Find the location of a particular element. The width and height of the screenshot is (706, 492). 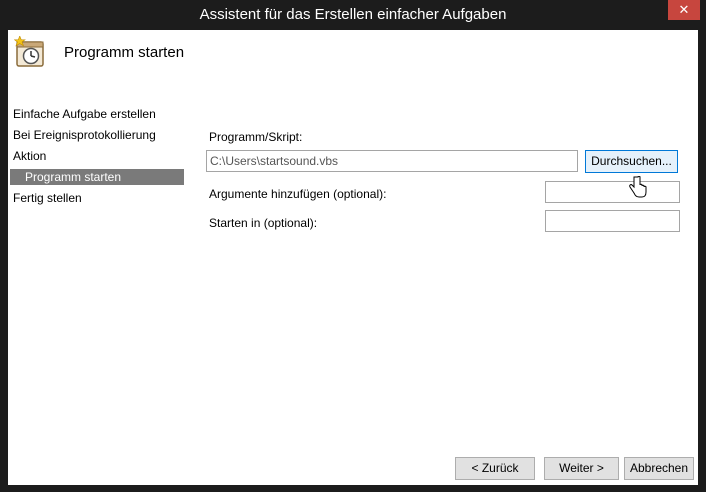

page-title: Programm starten is located at coordinates (124, 52).